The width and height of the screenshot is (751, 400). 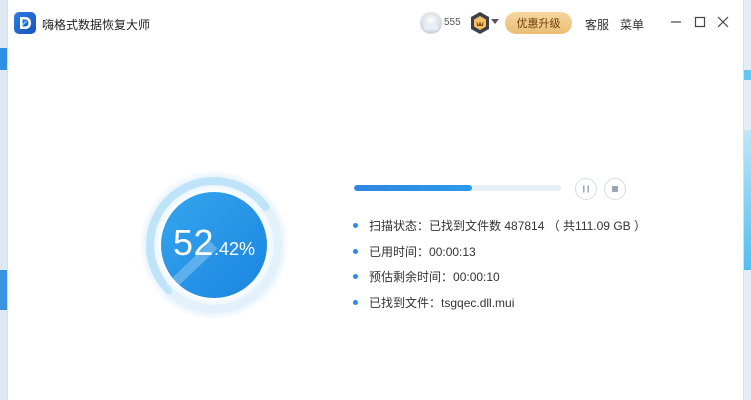 I want to click on scan-status-value: 已找到文件数 487814 （ 共111.09 GB ）, so click(x=537, y=226).